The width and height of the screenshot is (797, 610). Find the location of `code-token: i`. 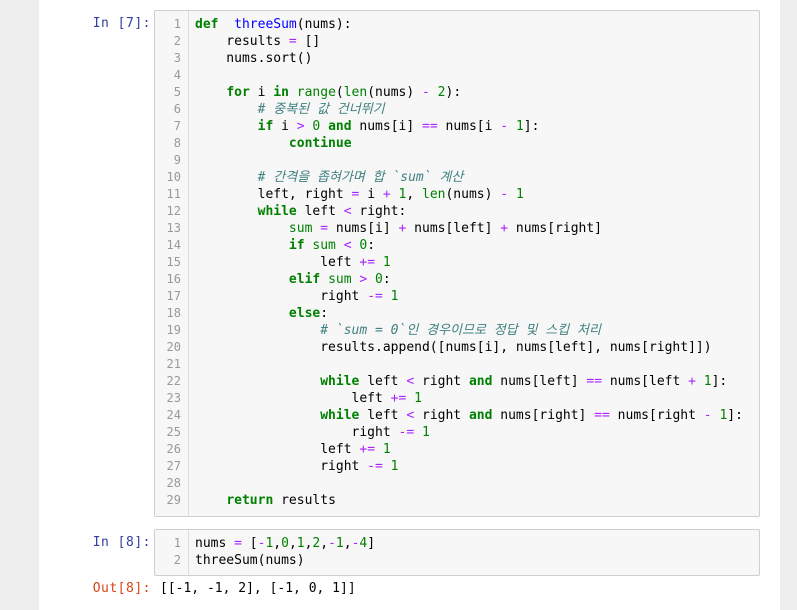

code-token: i is located at coordinates (371, 194).